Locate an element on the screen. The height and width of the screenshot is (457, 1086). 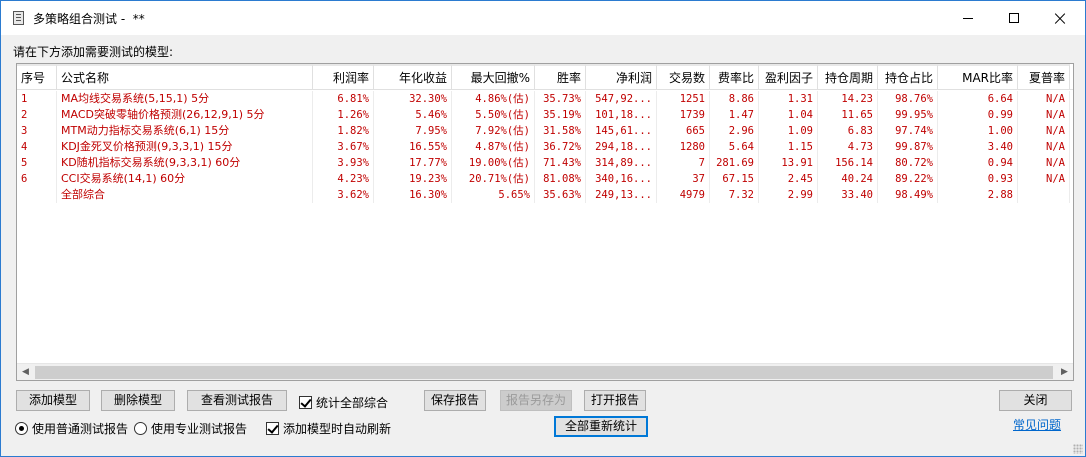
cell-max-dd: 4.87%(估) is located at coordinates (493, 147).